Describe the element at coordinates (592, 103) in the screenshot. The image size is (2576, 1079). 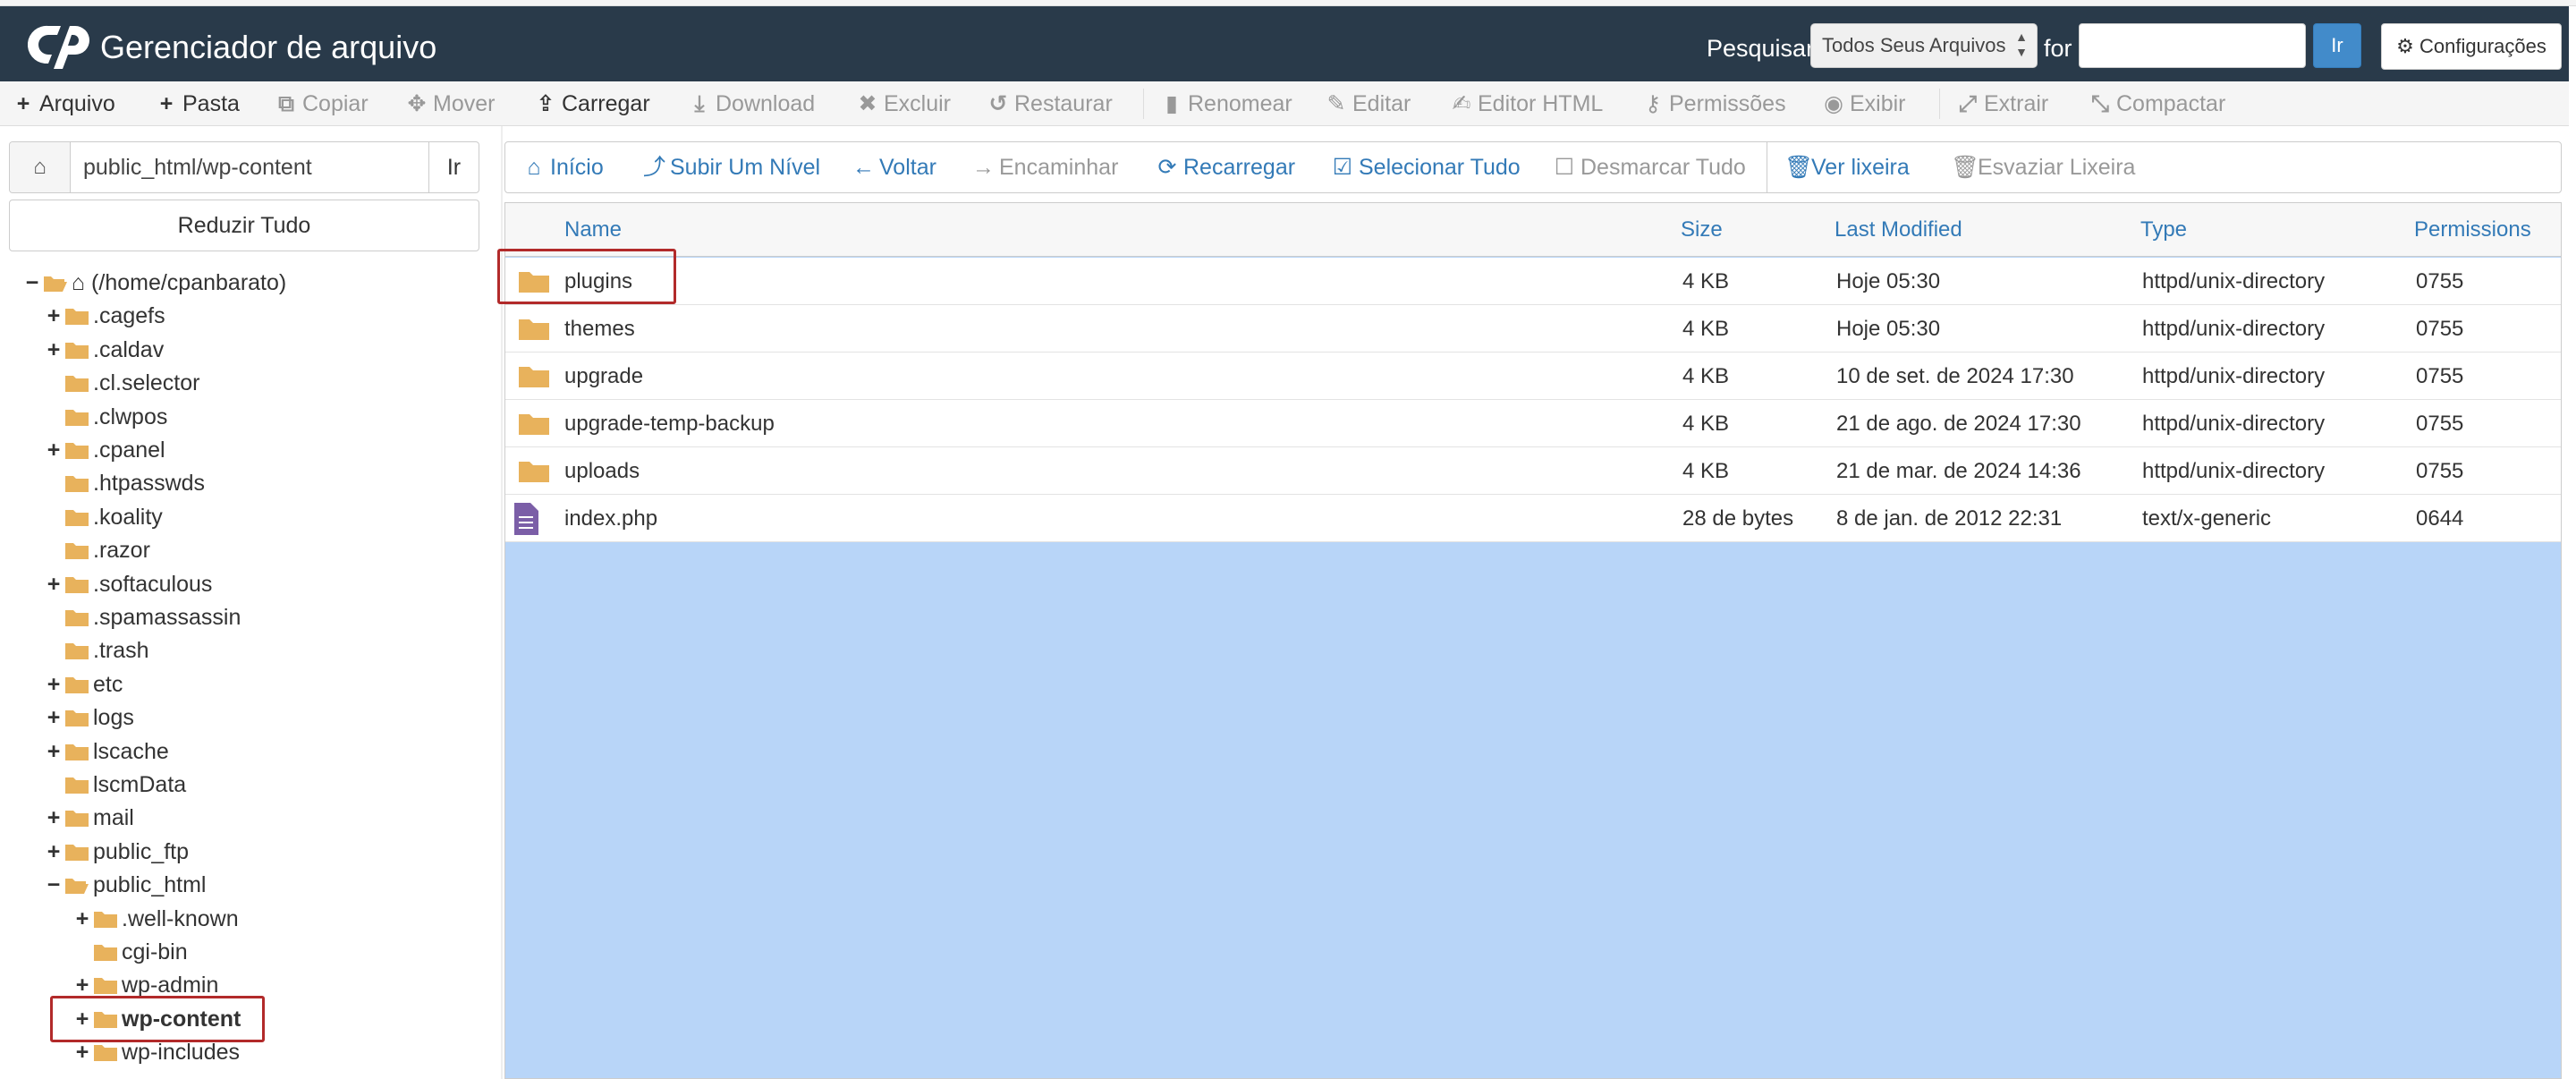
I see `upload-button: ⇪ Carregar` at that location.